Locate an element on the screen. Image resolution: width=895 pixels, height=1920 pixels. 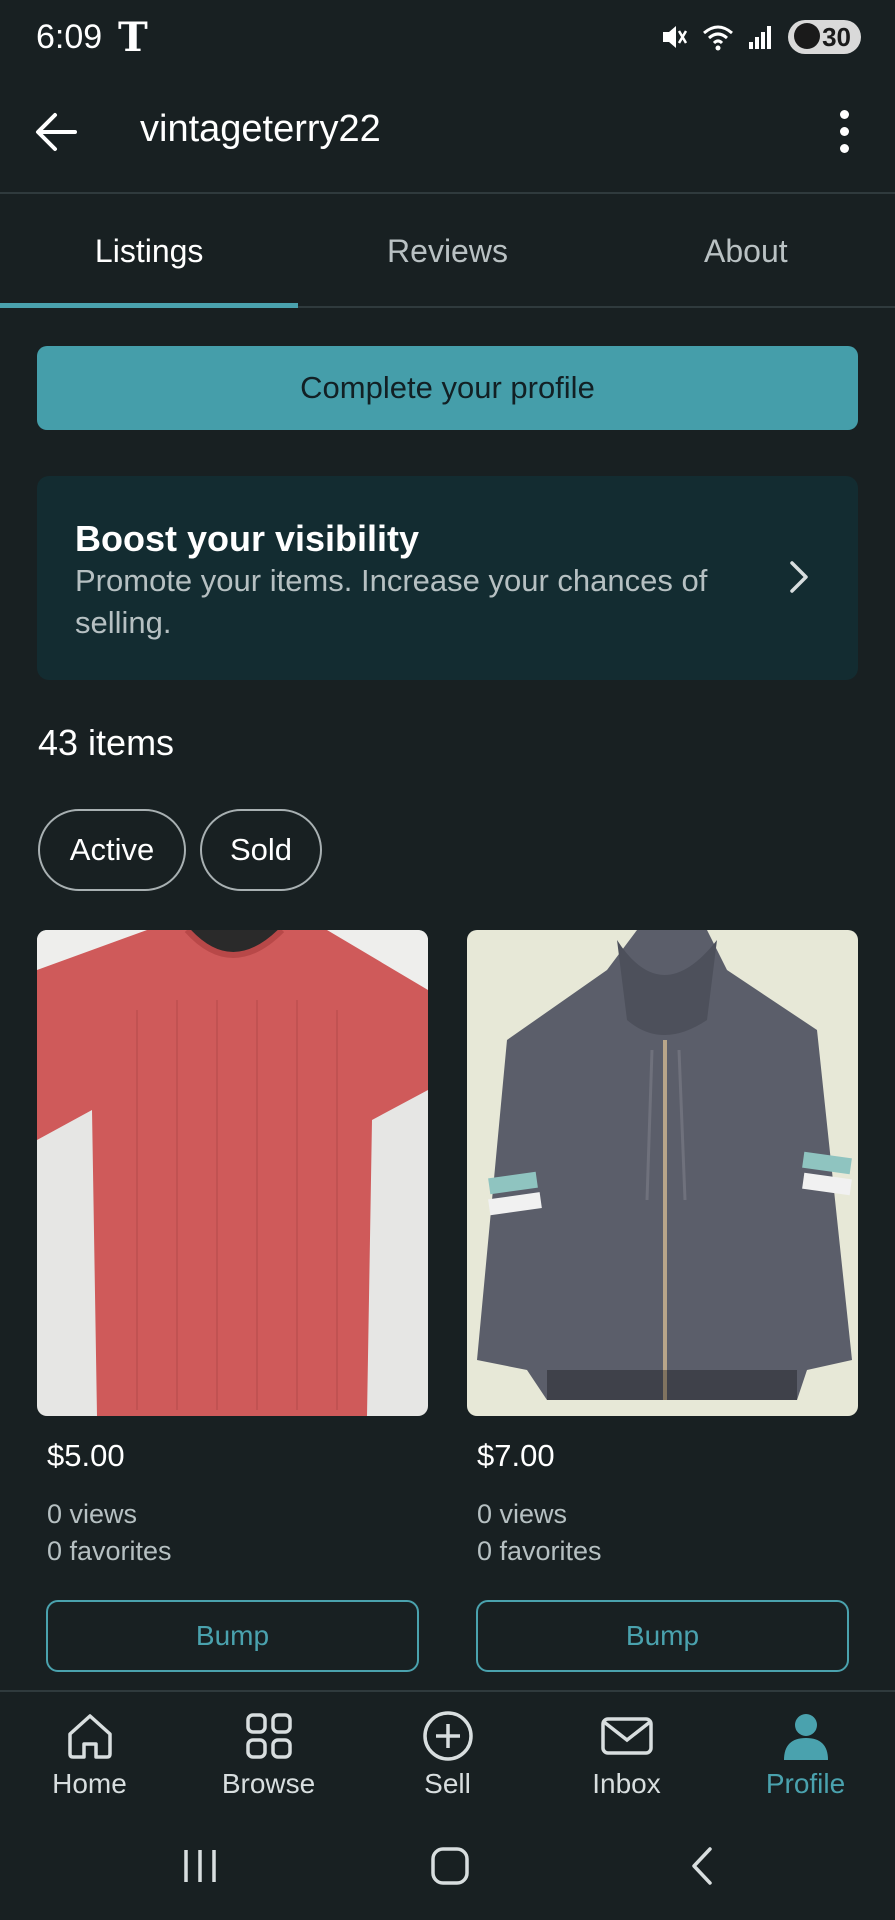
system-navigation-bar is located at coordinates (447, 1866).